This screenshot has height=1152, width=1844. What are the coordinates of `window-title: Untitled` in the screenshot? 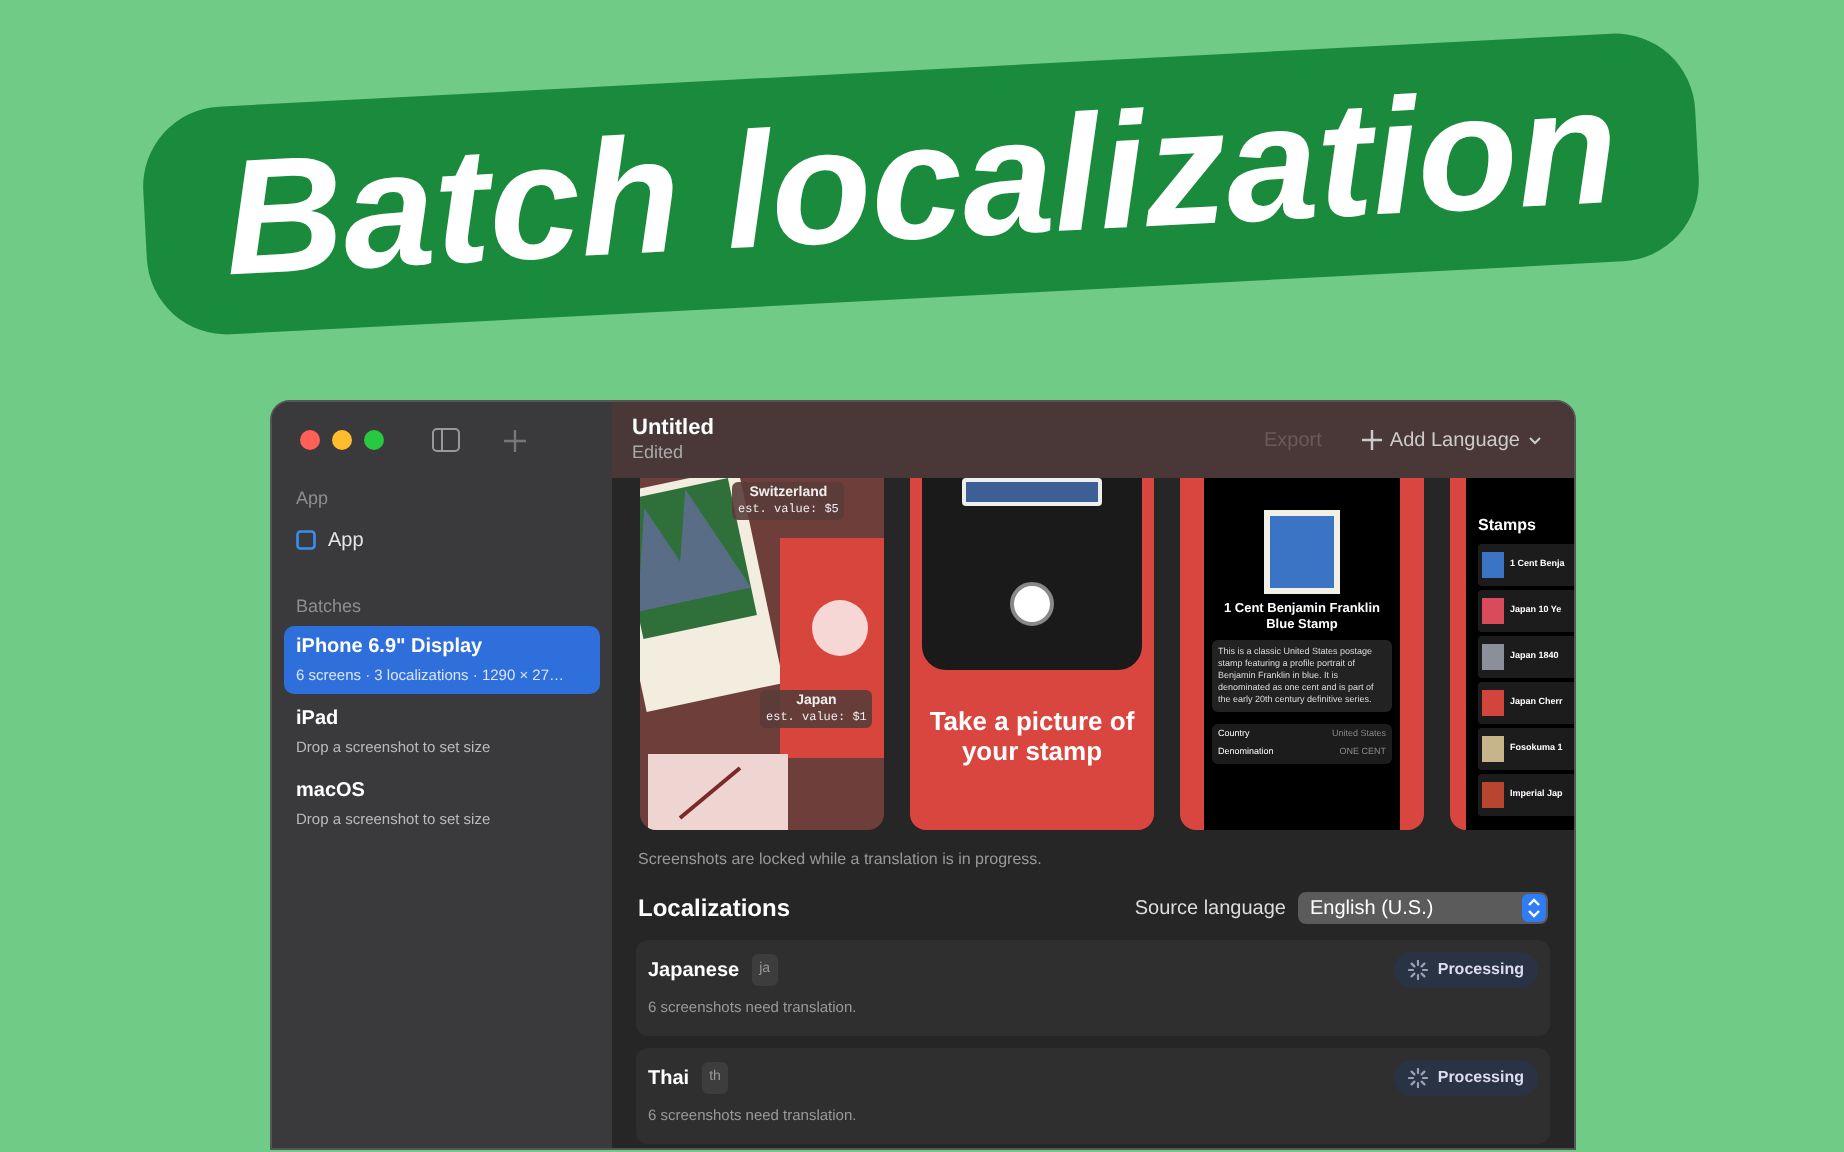 It's located at (673, 429).